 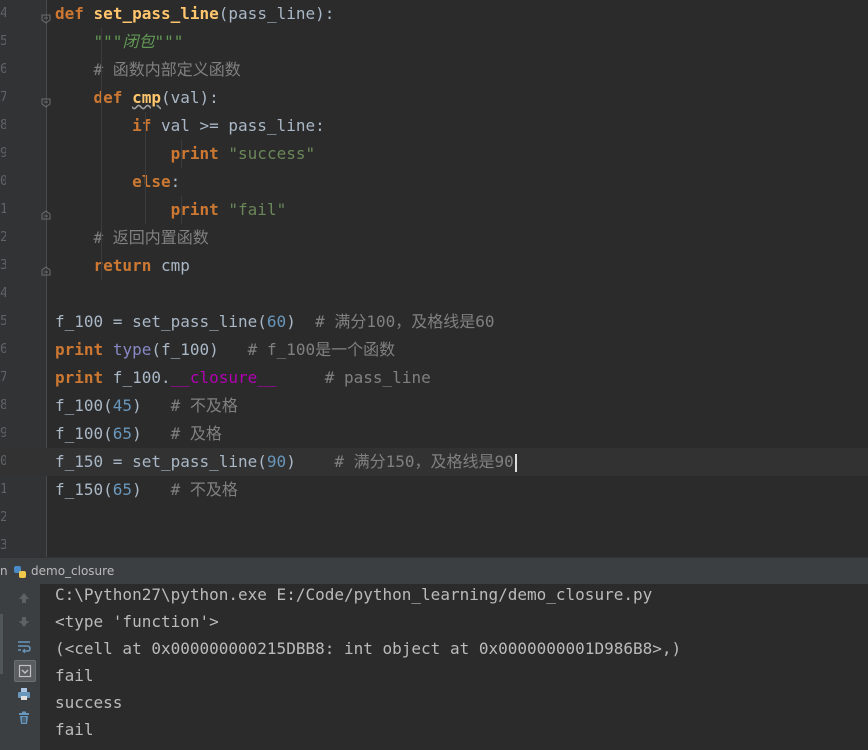 What do you see at coordinates (434, 182) in the screenshot?
I see `code-line: 0 else:` at bounding box center [434, 182].